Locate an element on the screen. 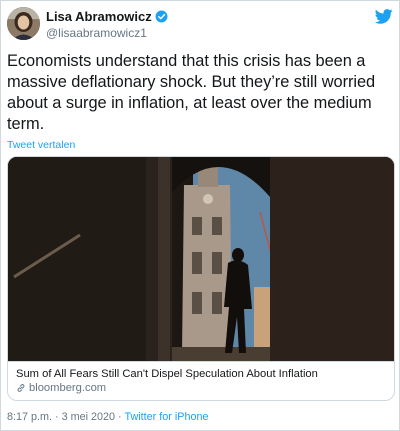 The width and height of the screenshot is (400, 431). display-name: Lisa Abramowicz is located at coordinates (99, 16).